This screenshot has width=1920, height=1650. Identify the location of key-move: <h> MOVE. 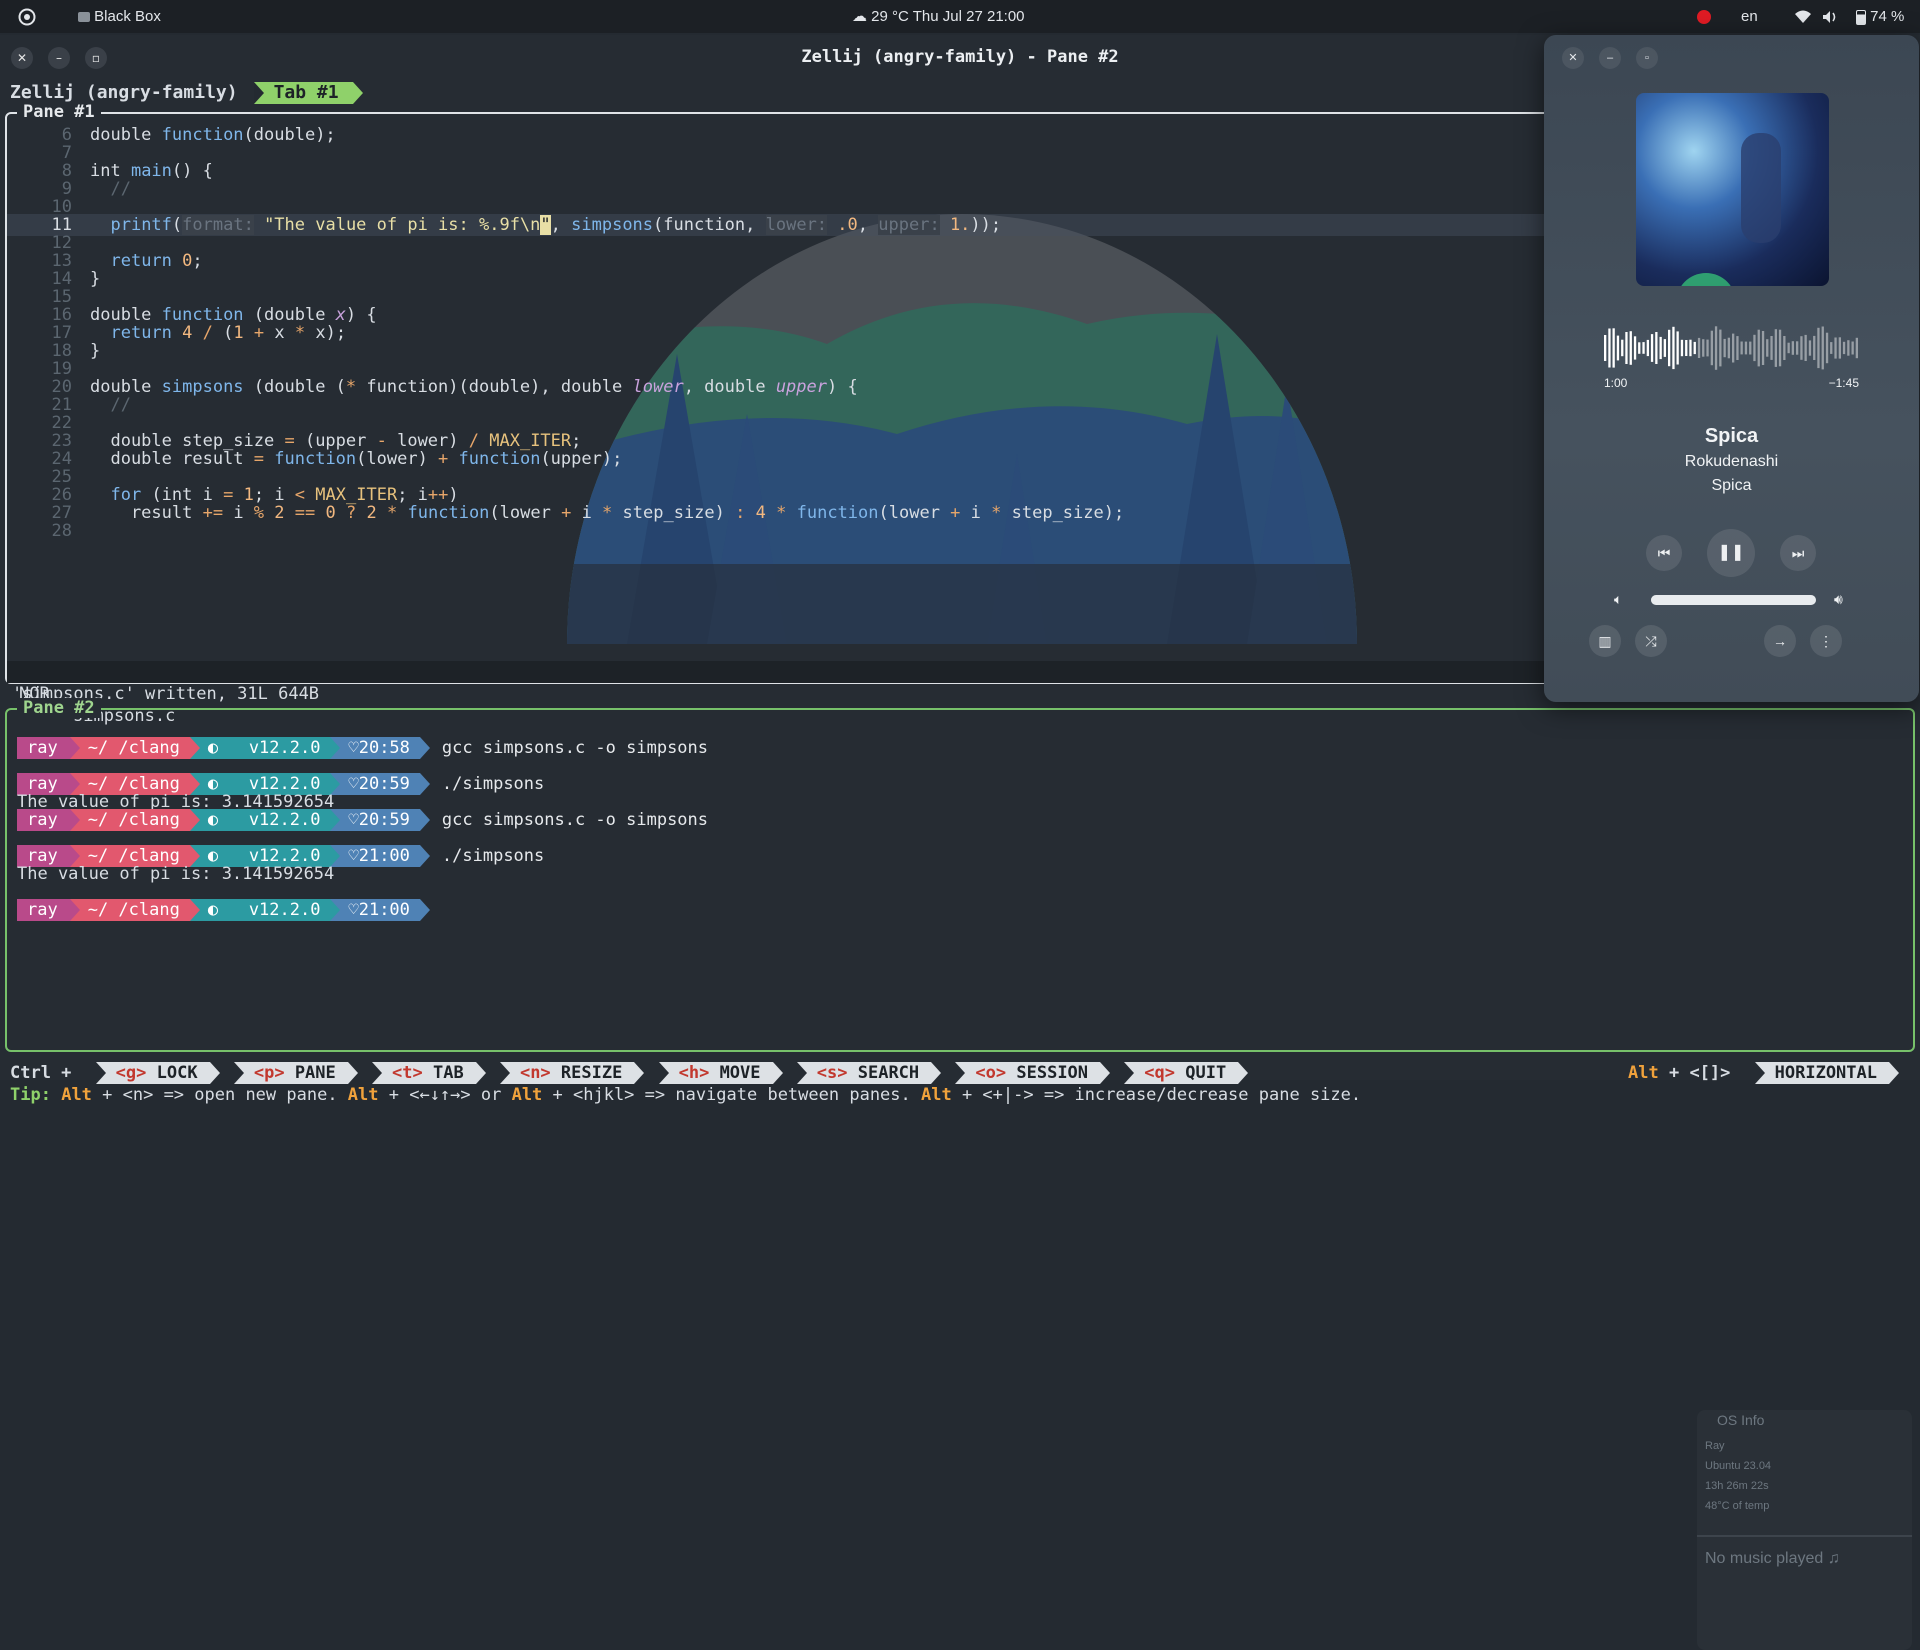
(720, 1073).